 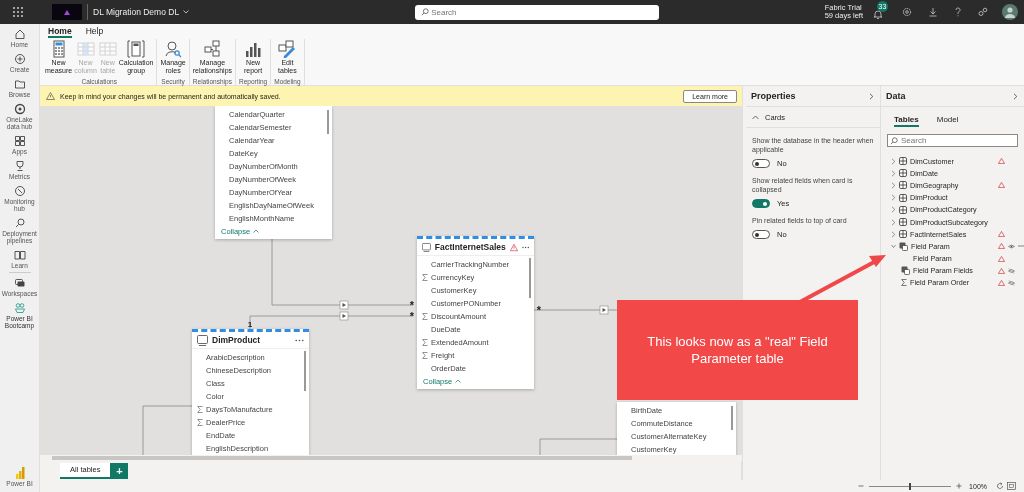 I want to click on home-icon, so click(x=19, y=34).